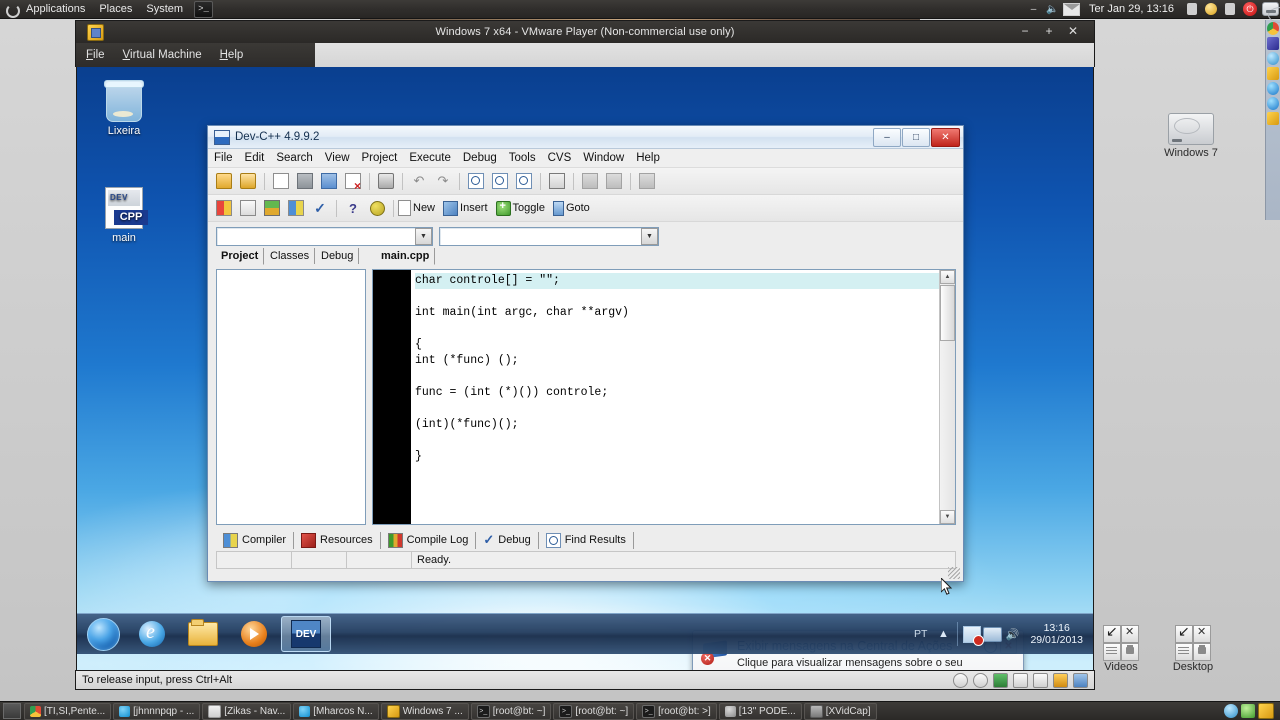  I want to click on left-tab-project: Project, so click(240, 256).